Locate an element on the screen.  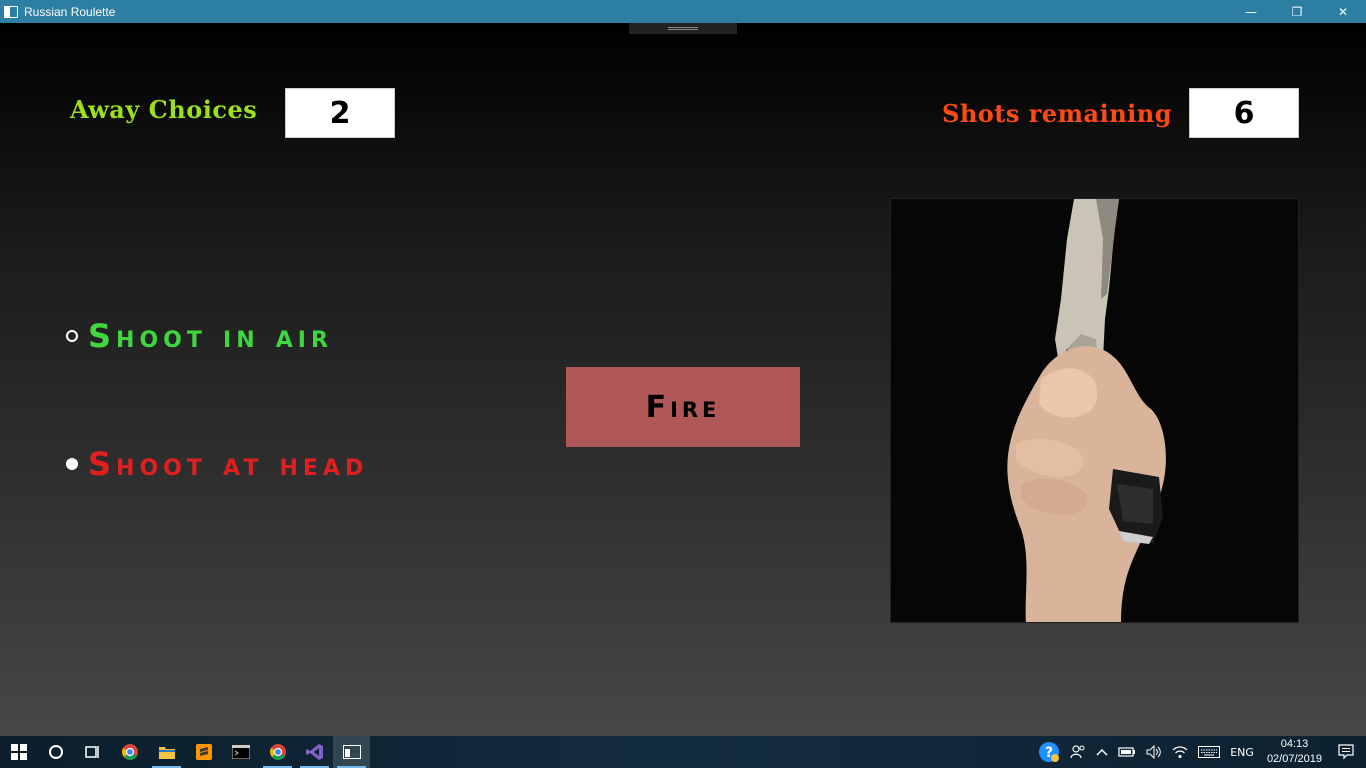
option-shoot-in-air: Shoot in air is located at coordinates (199, 336).